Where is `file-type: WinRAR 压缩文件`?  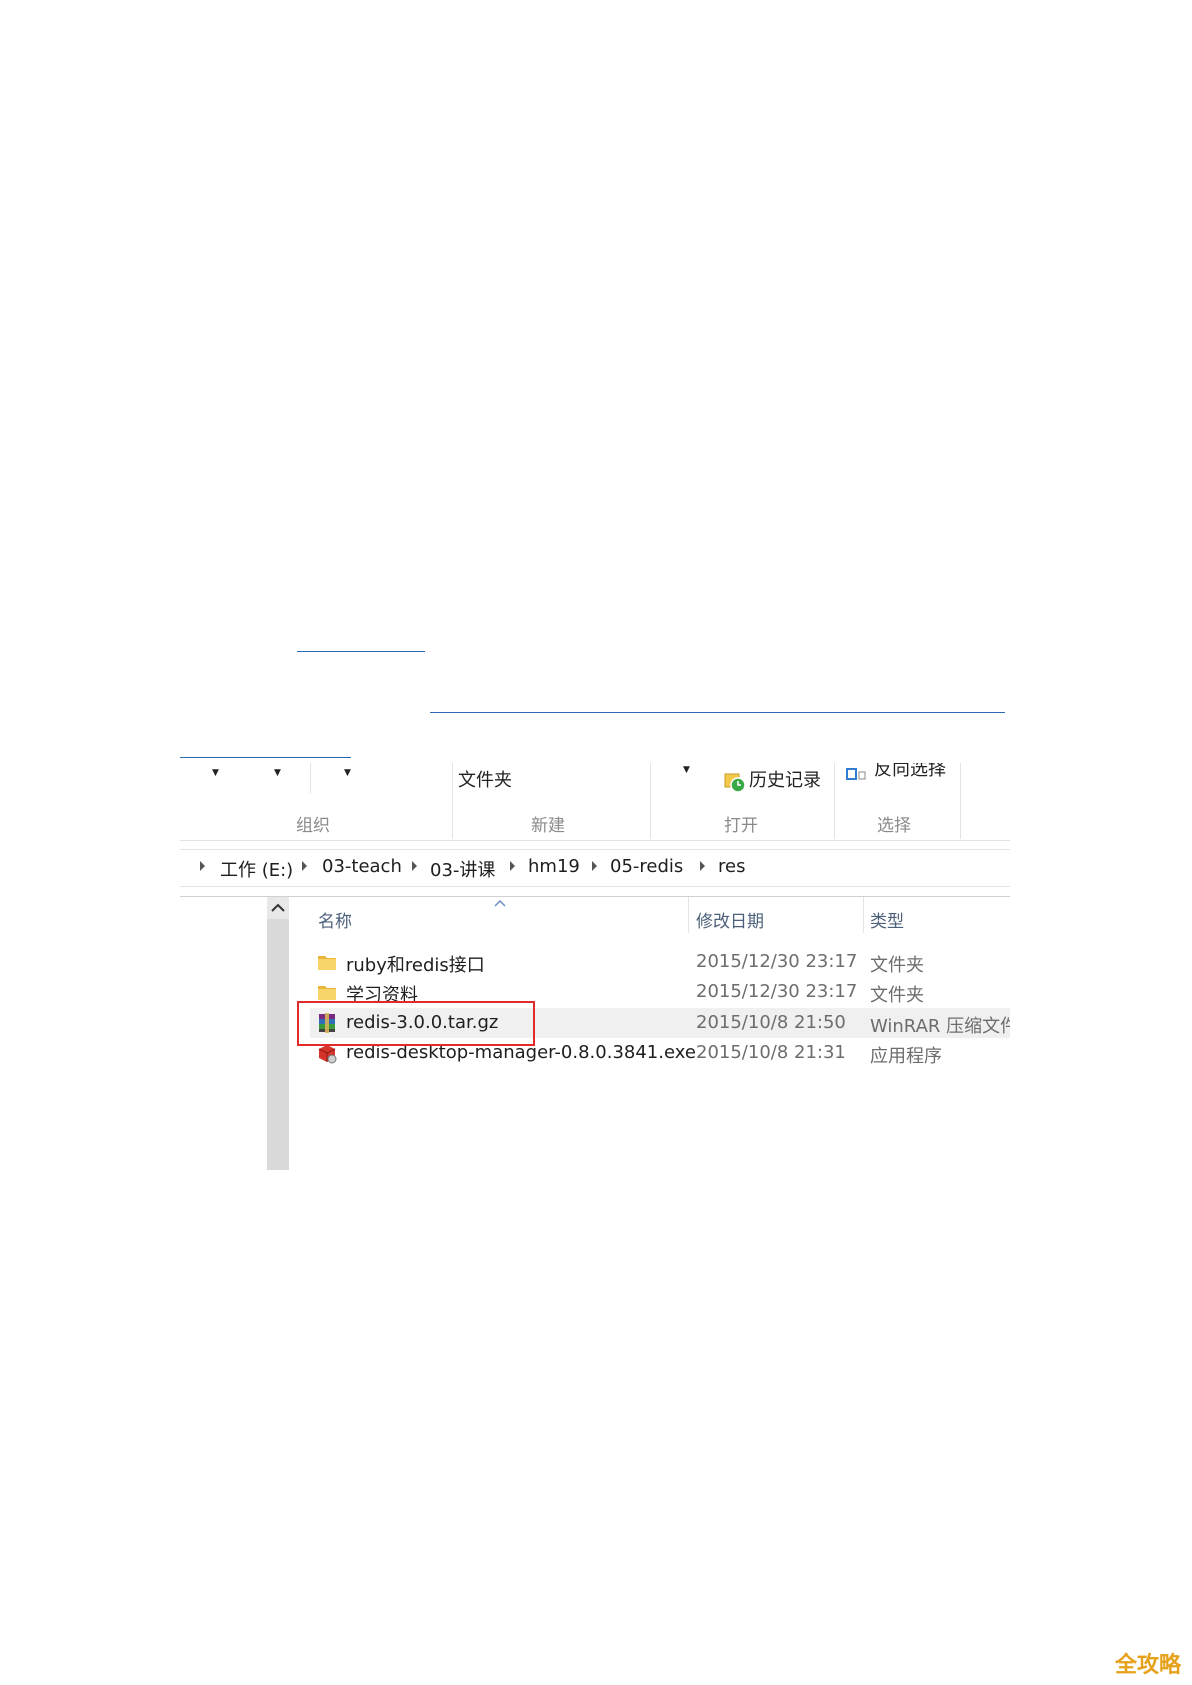 file-type: WinRAR 压缩文件 is located at coordinates (940, 1026).